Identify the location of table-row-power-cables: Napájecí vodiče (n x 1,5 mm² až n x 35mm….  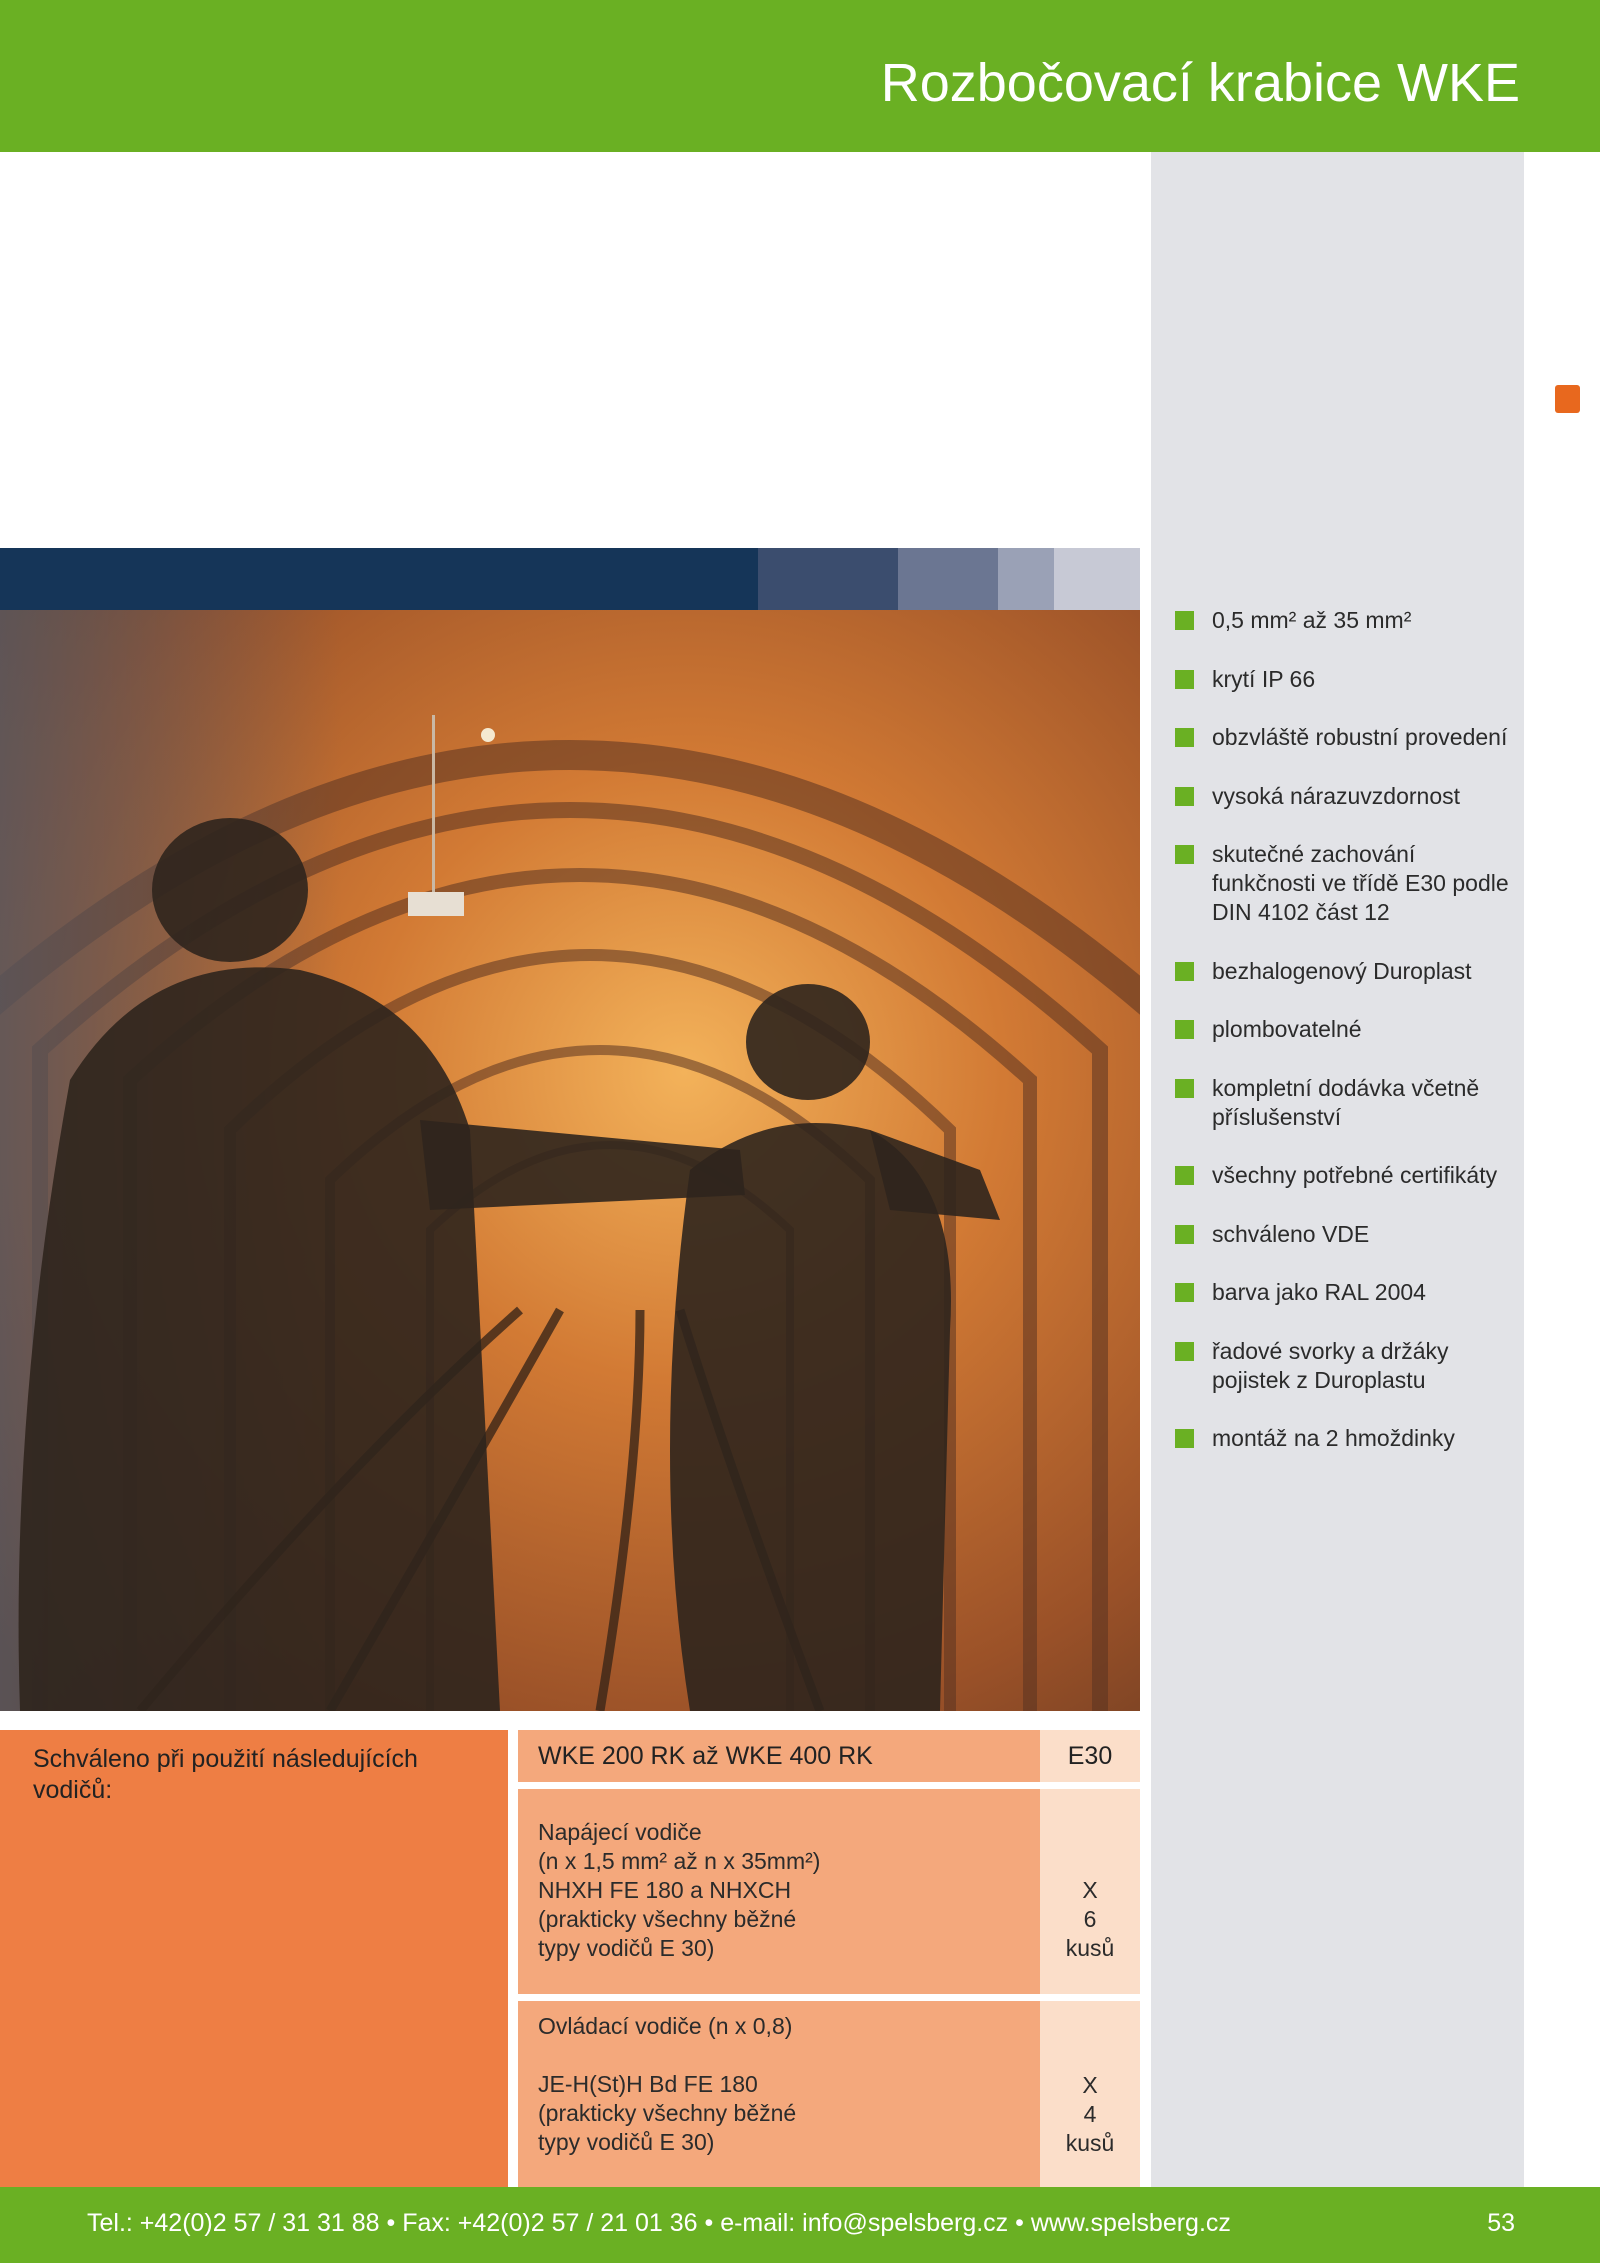
(779, 1891).